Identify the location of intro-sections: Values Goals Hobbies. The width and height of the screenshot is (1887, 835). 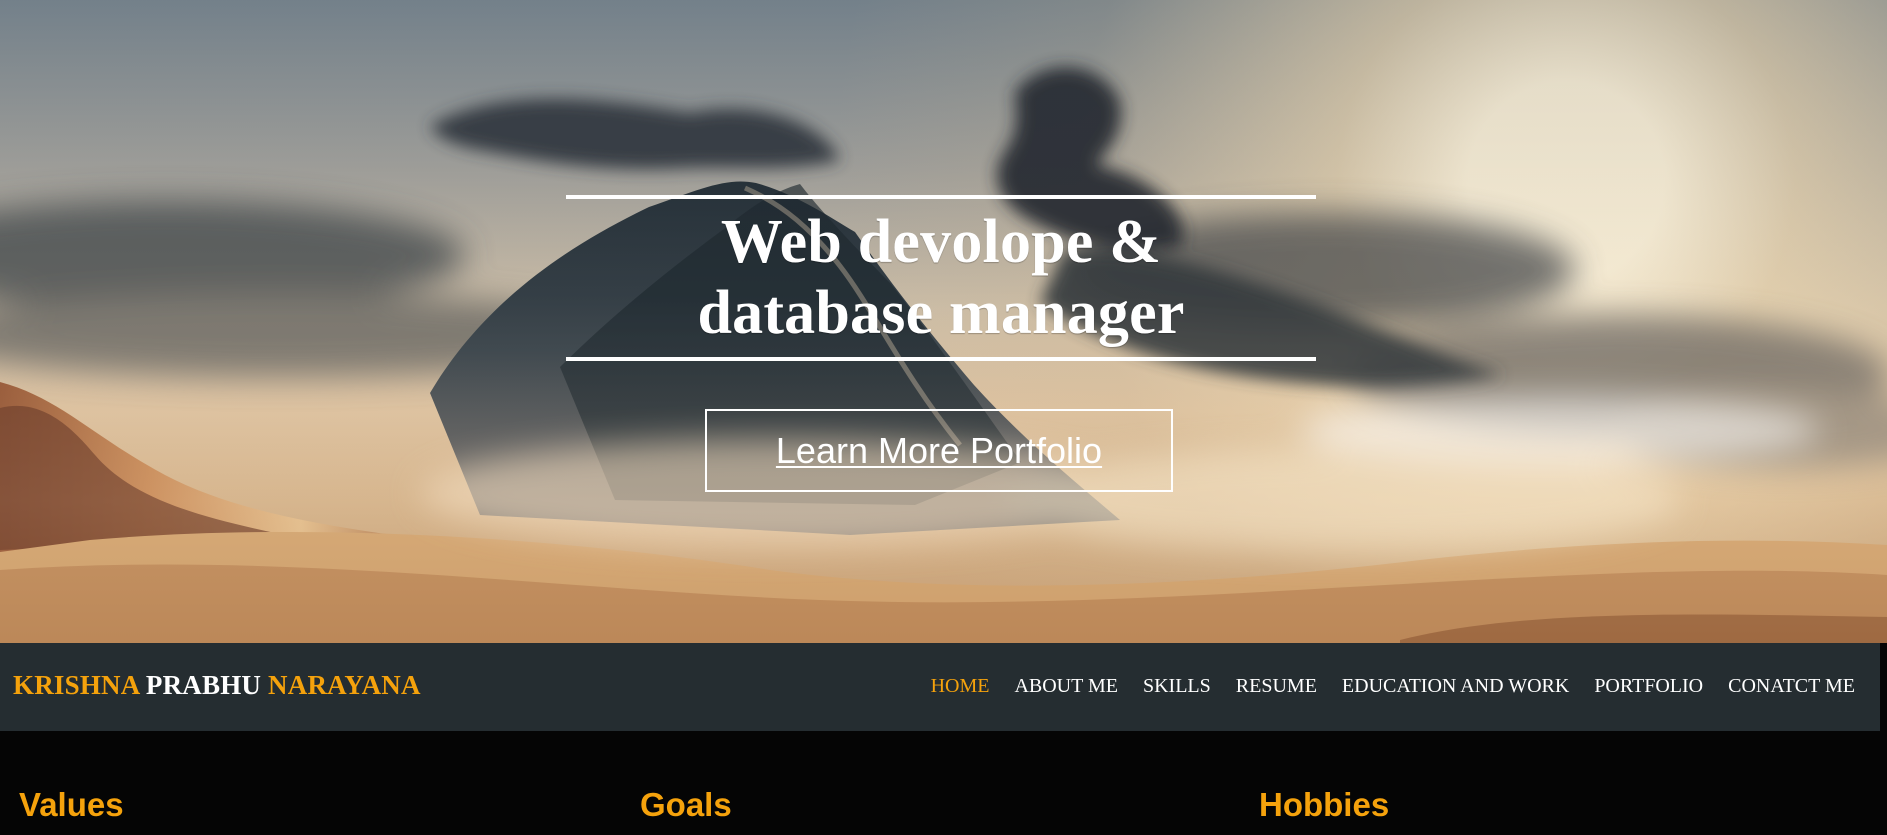
(943, 783).